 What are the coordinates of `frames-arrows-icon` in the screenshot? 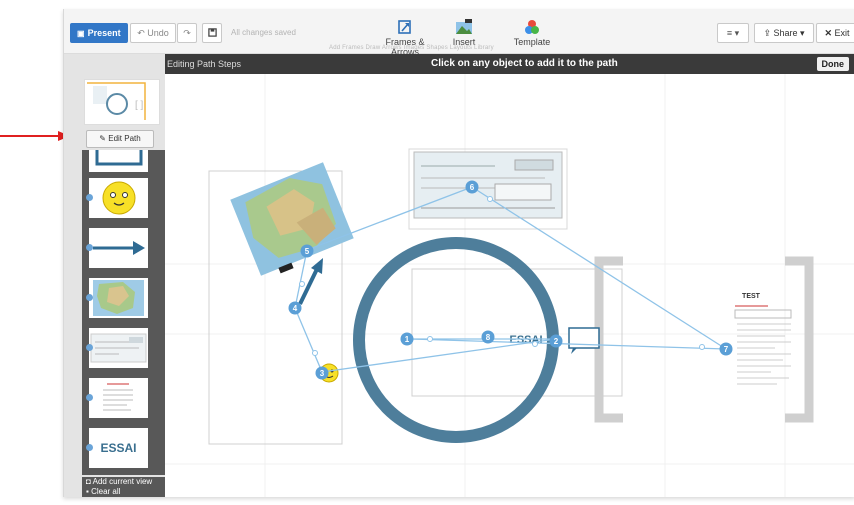 It's located at (404, 27).